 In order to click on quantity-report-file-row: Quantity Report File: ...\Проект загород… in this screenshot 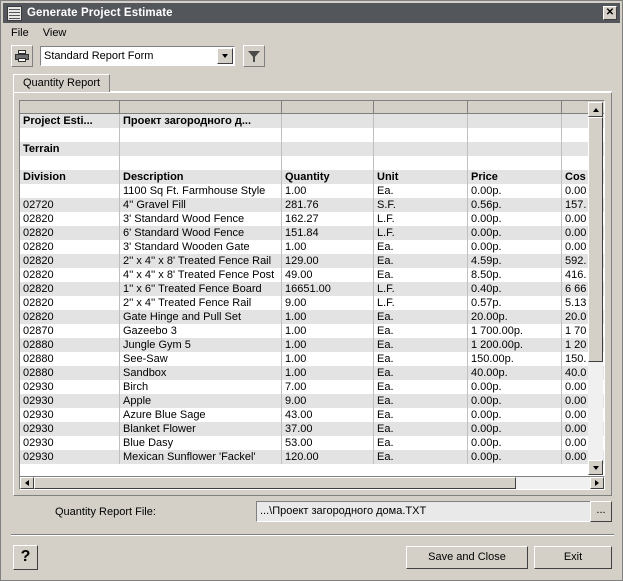, I will do `click(312, 512)`.